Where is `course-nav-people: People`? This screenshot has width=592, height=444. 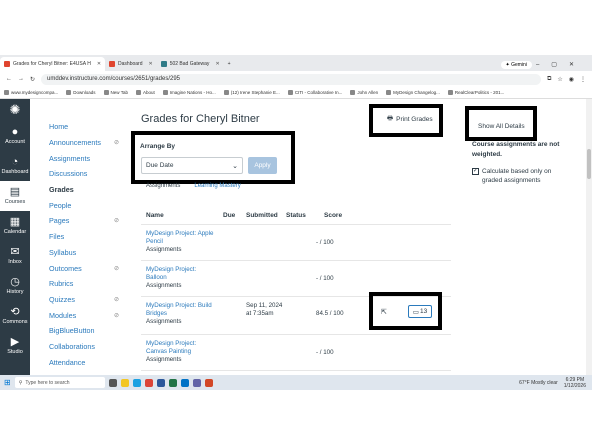 course-nav-people: People is located at coordinates (84, 205).